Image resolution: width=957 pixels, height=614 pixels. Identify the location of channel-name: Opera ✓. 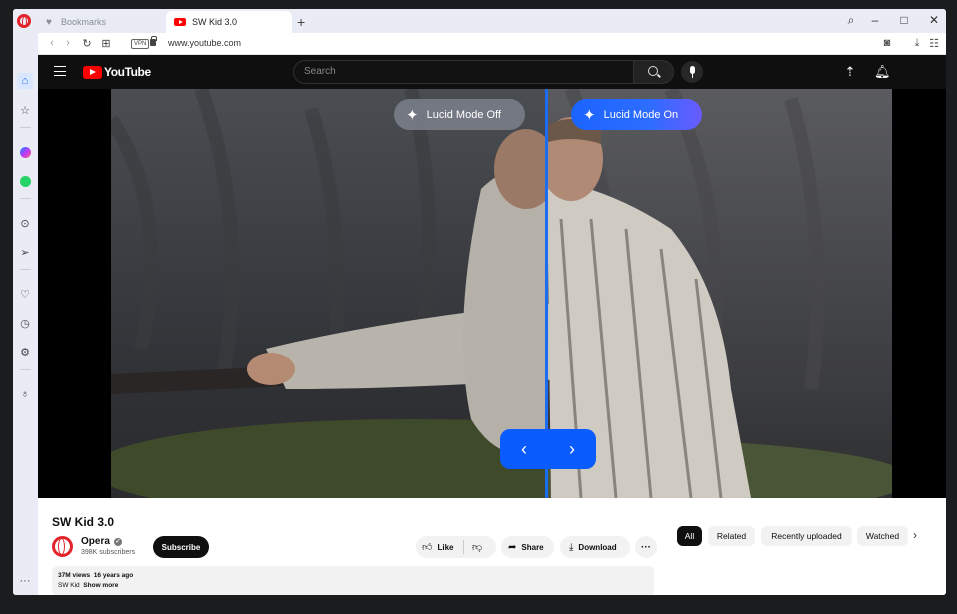
(101, 541).